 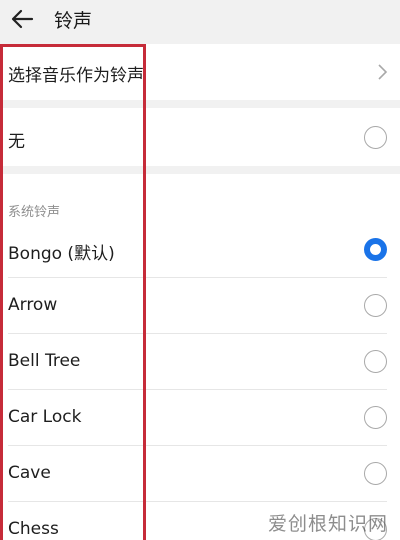 What do you see at coordinates (375, 249) in the screenshot?
I see `selected-radio-button` at bounding box center [375, 249].